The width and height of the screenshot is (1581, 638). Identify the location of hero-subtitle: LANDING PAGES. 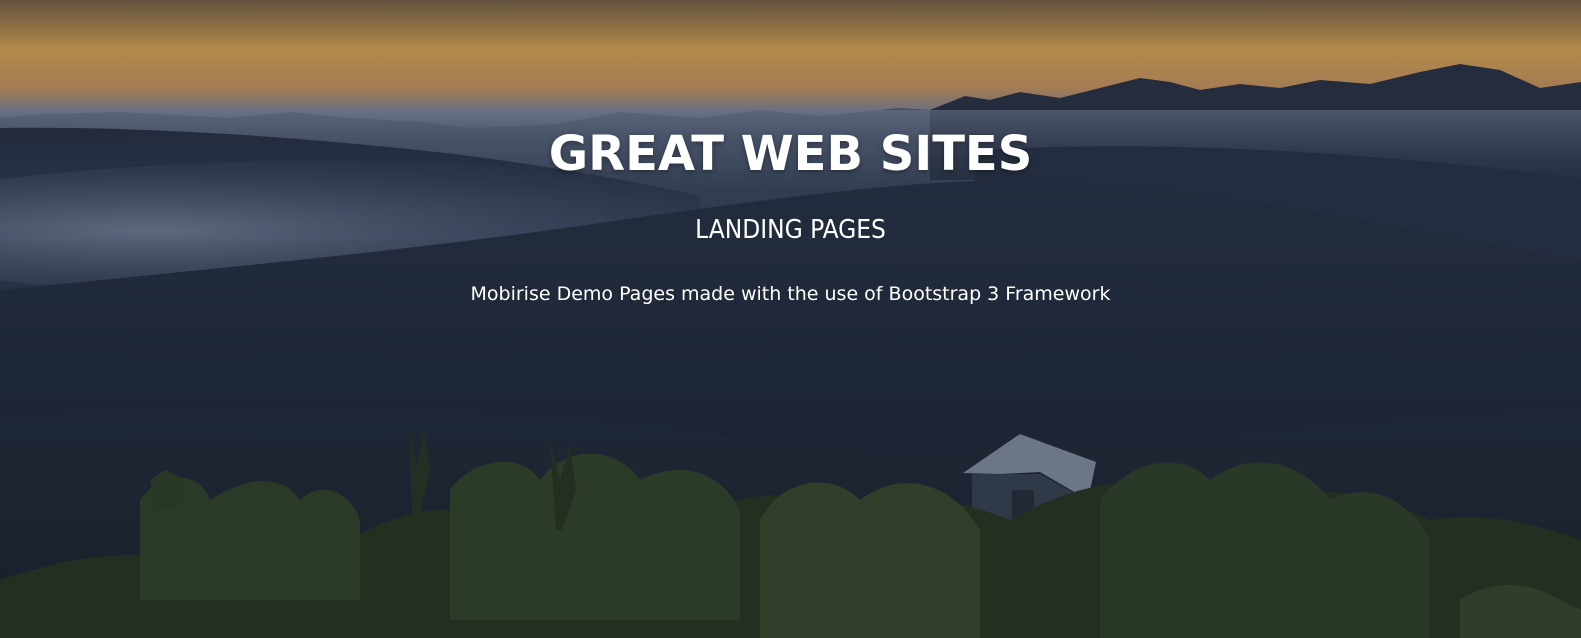
(790, 230).